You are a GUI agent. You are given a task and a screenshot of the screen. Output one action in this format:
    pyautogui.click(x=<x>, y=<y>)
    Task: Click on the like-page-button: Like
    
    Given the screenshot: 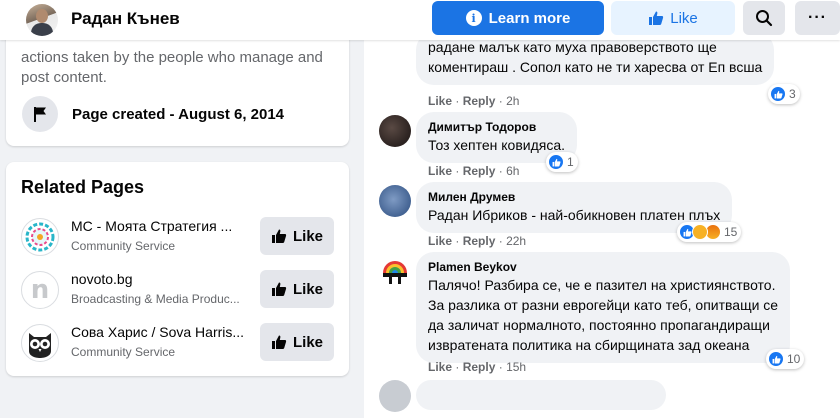 What is the action you would take?
    pyautogui.click(x=673, y=18)
    